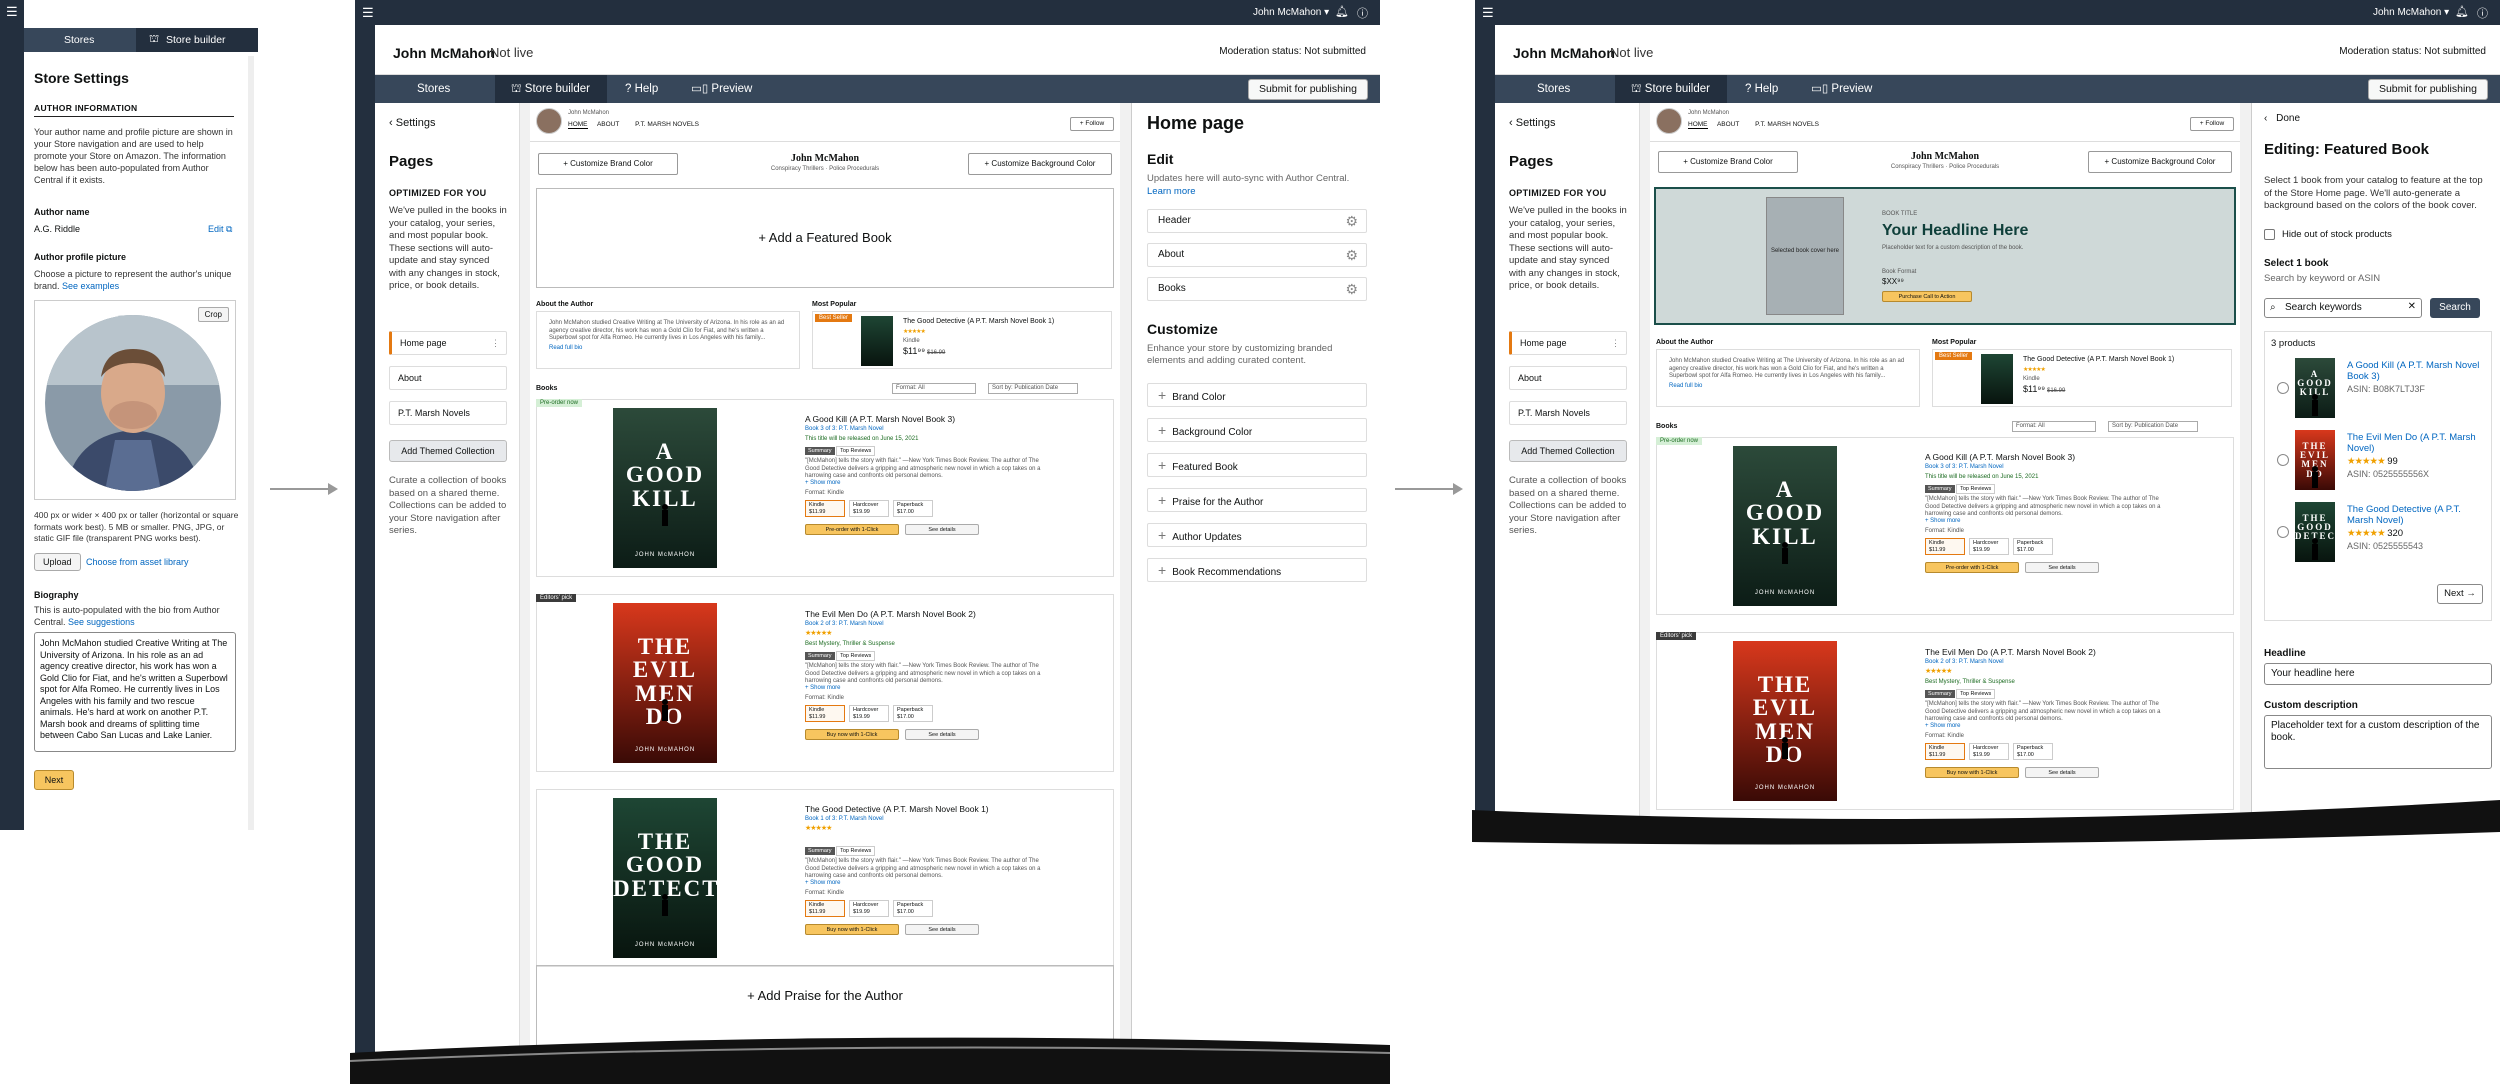 This screenshot has height=1084, width=2500. Describe the element at coordinates (2462, 11) in the screenshot. I see `bell-icon: 🔔︎` at that location.